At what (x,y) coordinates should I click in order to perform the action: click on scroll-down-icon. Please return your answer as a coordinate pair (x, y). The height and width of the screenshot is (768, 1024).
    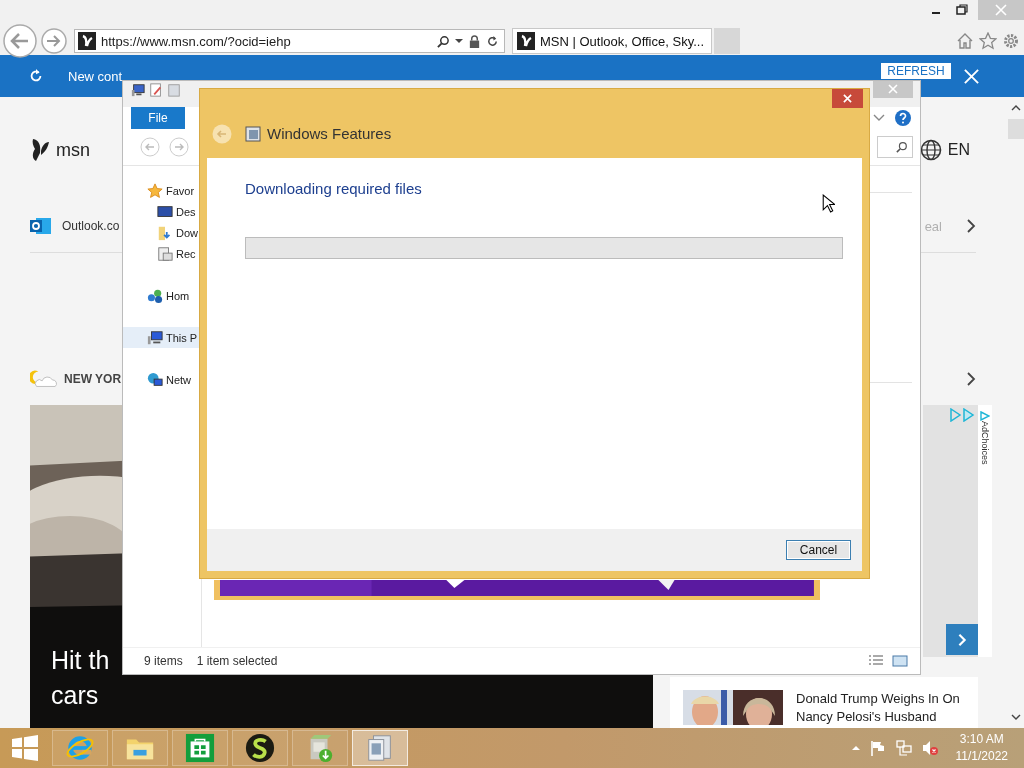
    Looking at the image, I should click on (1016, 717).